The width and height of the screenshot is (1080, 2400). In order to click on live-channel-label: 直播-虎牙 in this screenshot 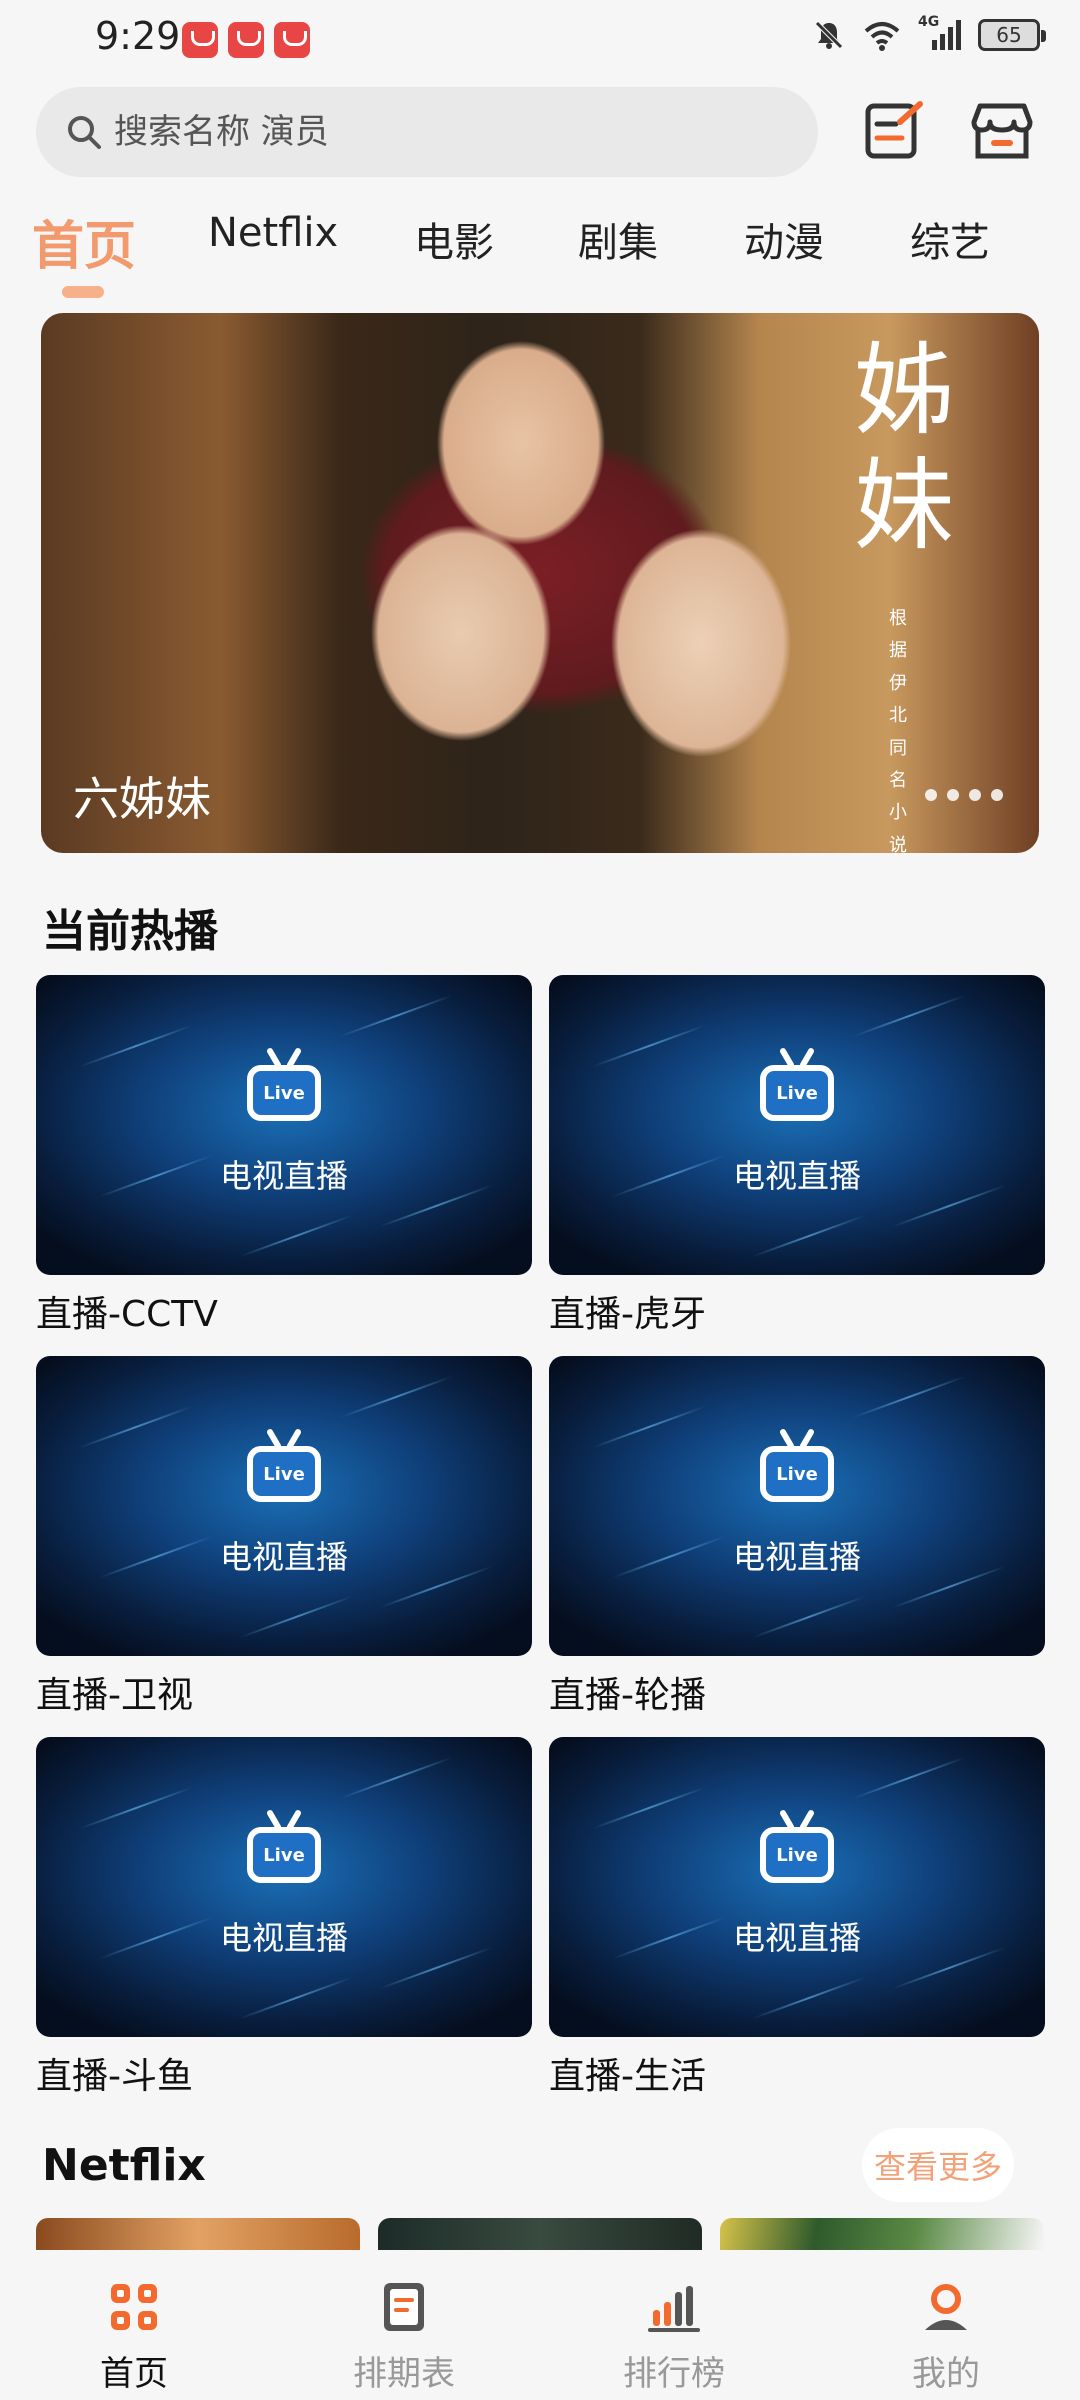, I will do `click(627, 1314)`.